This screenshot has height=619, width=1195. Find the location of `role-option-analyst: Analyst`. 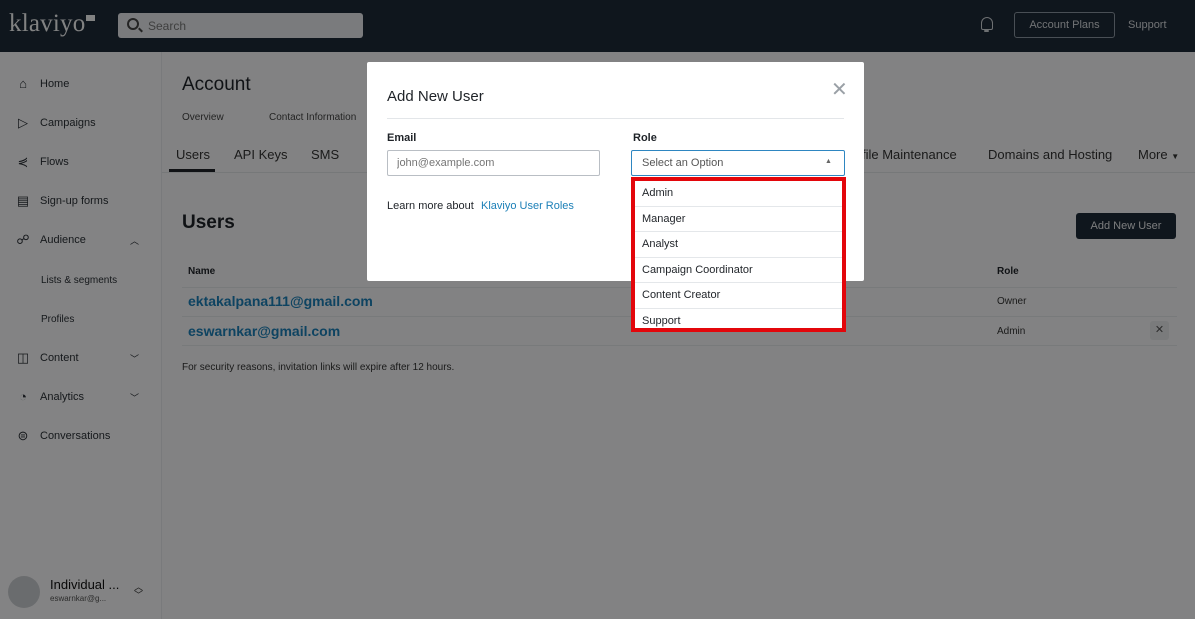

role-option-analyst: Analyst is located at coordinates (738, 245).